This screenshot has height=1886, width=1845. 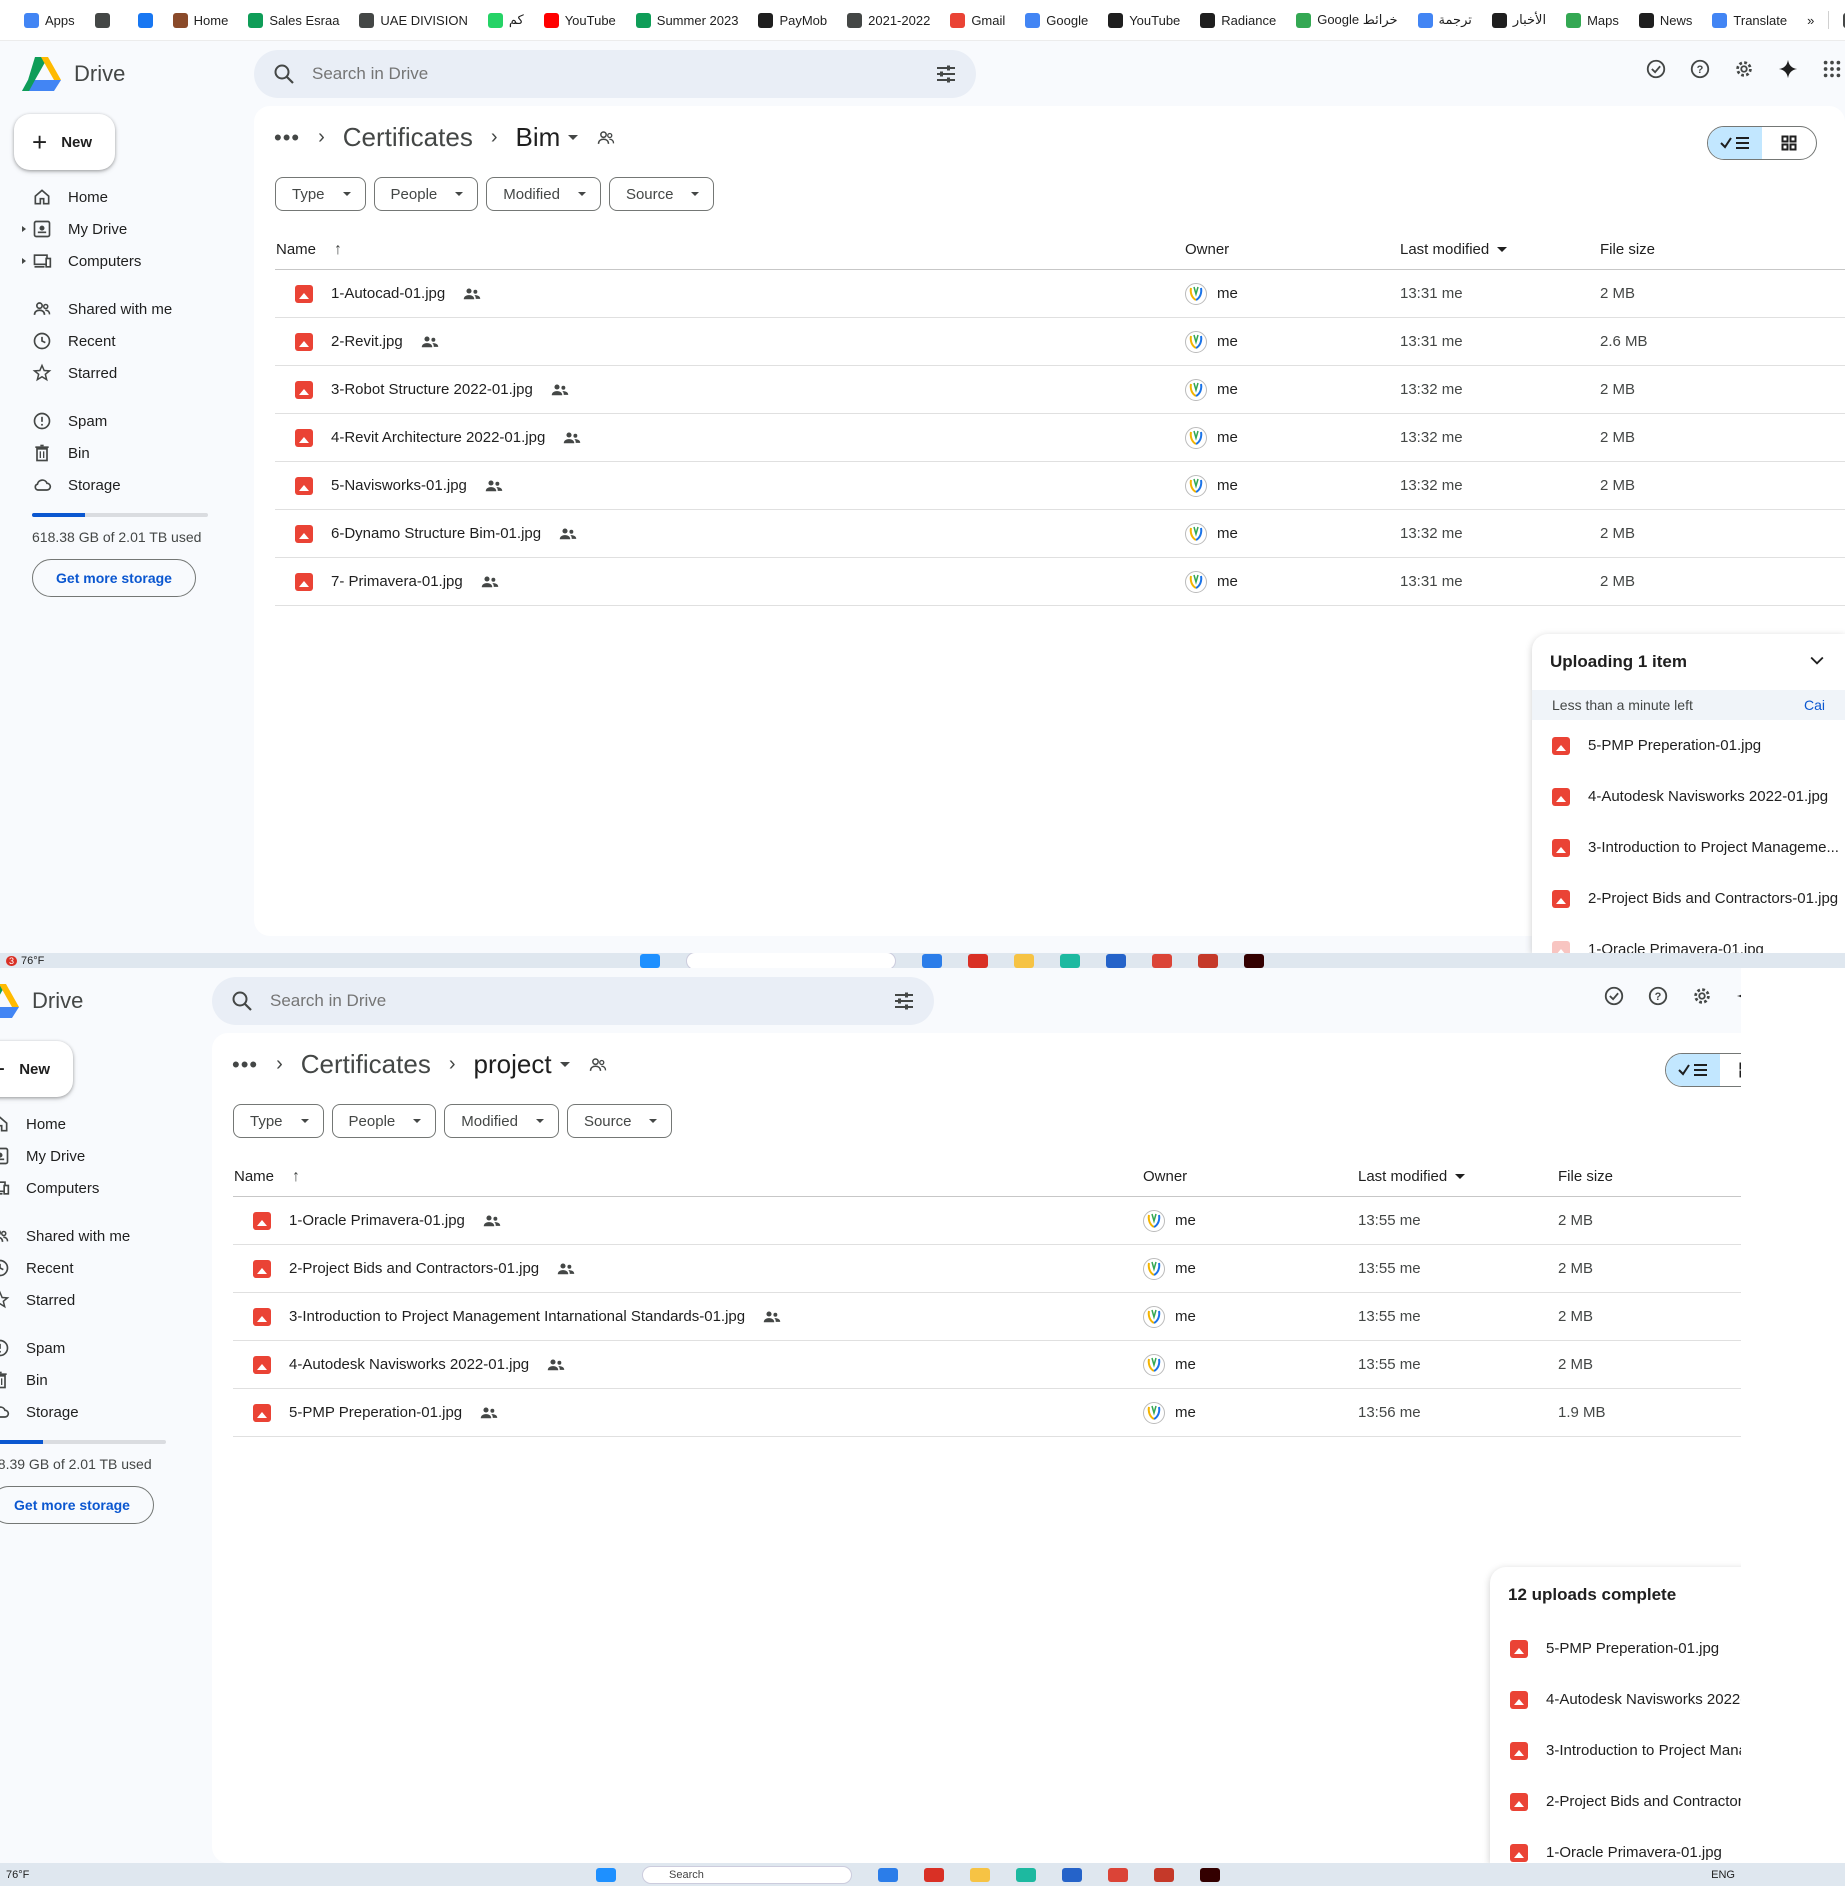 What do you see at coordinates (22, 961) in the screenshot?
I see `weather-widget: 3 76°F` at bounding box center [22, 961].